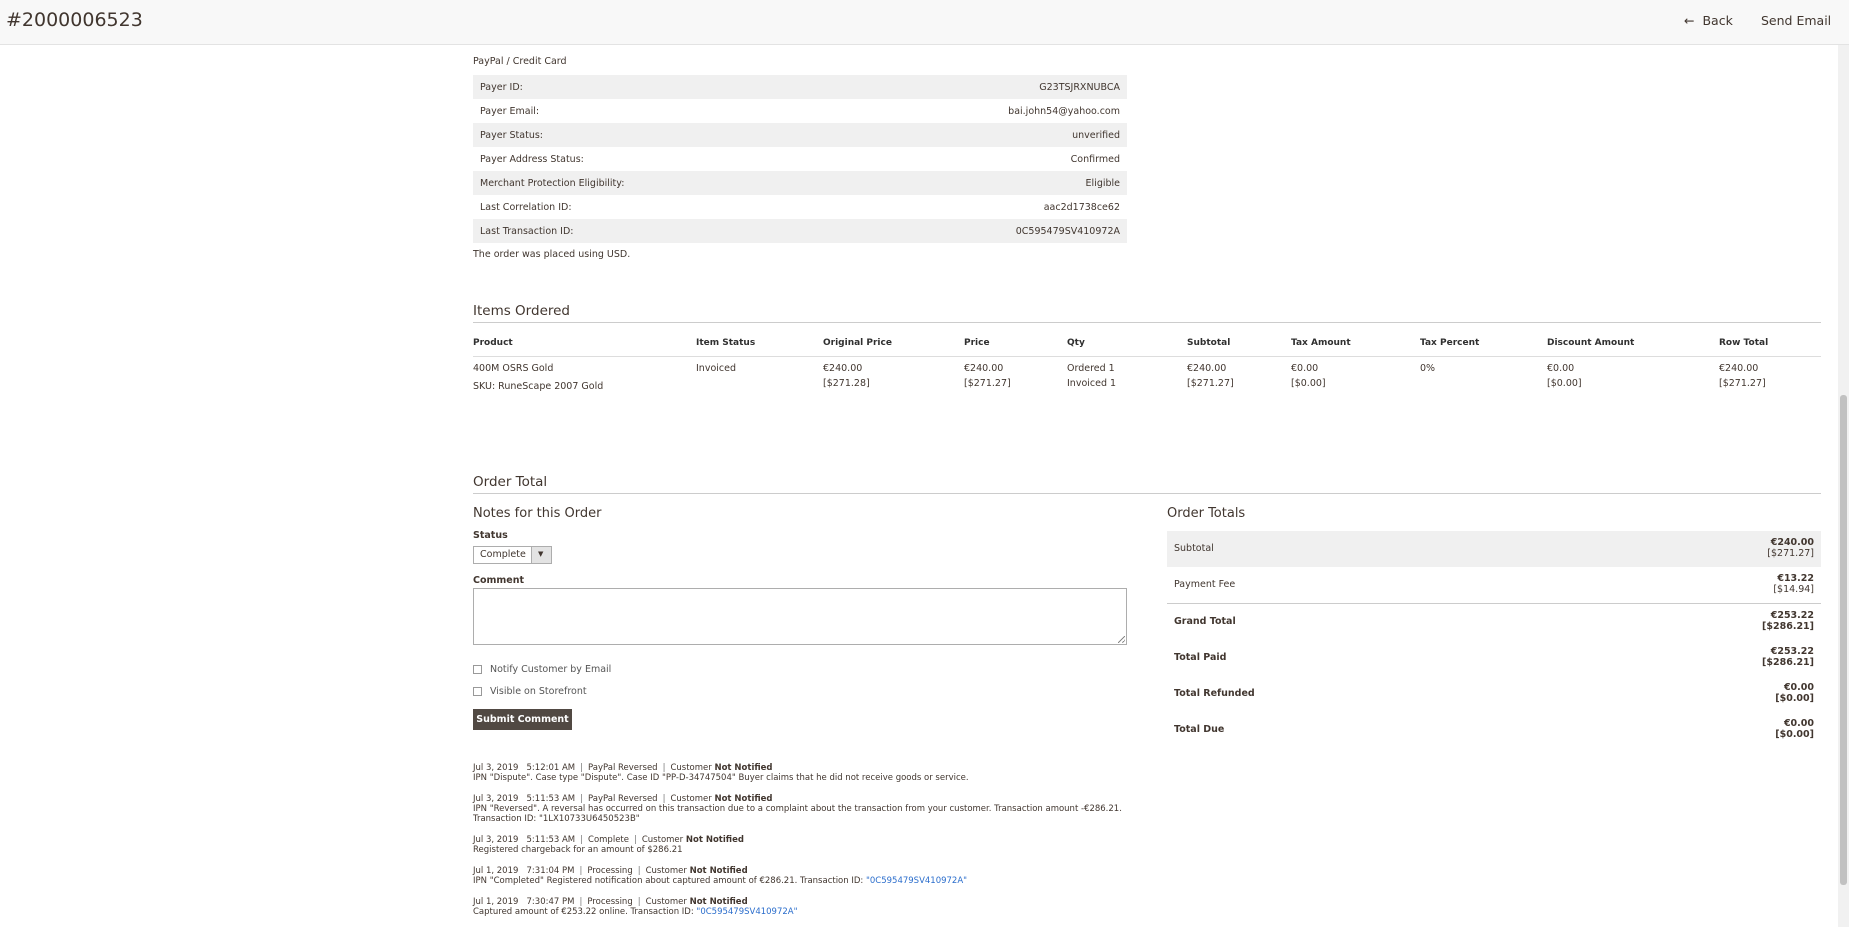 Image resolution: width=1849 pixels, height=928 pixels. What do you see at coordinates (496, 768) in the screenshot?
I see `history-date: Jul 3, 2019` at bounding box center [496, 768].